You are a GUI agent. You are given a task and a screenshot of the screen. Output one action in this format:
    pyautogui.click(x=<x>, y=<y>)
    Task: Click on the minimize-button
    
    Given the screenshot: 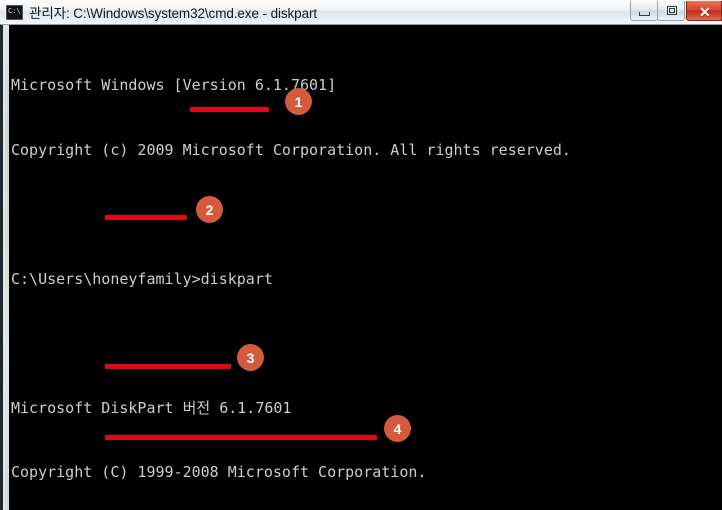 What is the action you would take?
    pyautogui.click(x=644, y=11)
    